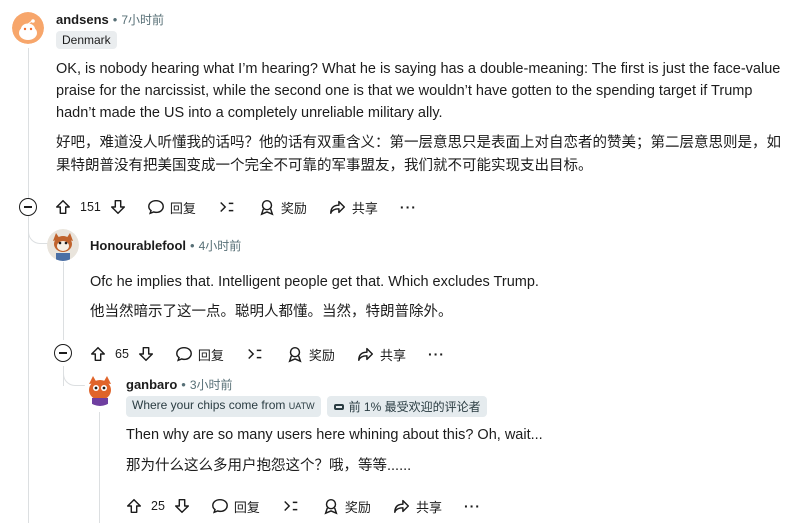 Image resolution: width=804 pixels, height=523 pixels. Describe the element at coordinates (142, 20) in the screenshot. I see `timestamp: 7小时前` at that location.